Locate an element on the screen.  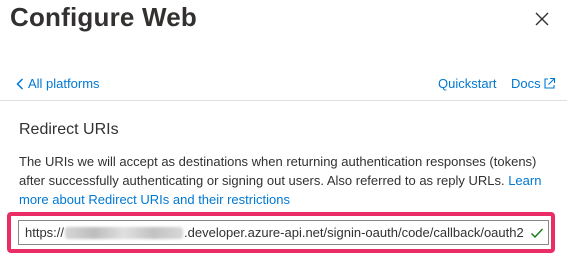
docs-link-label: Docs is located at coordinates (526, 83).